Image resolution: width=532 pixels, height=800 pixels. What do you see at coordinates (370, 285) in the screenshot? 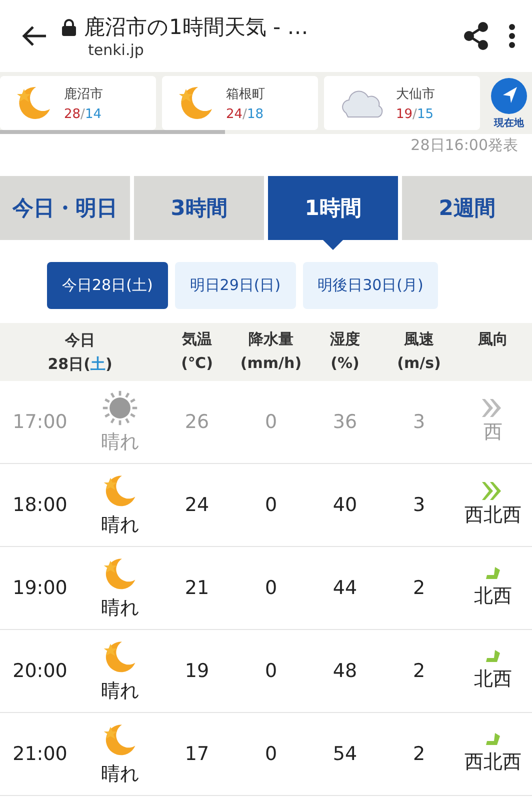
I see `day-button: 明後日30日(月)` at bounding box center [370, 285].